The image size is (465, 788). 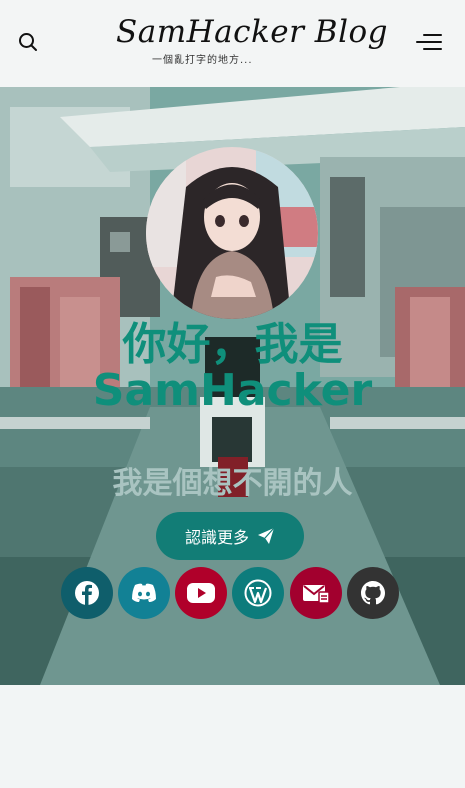 I want to click on github-icon, so click(x=373, y=593).